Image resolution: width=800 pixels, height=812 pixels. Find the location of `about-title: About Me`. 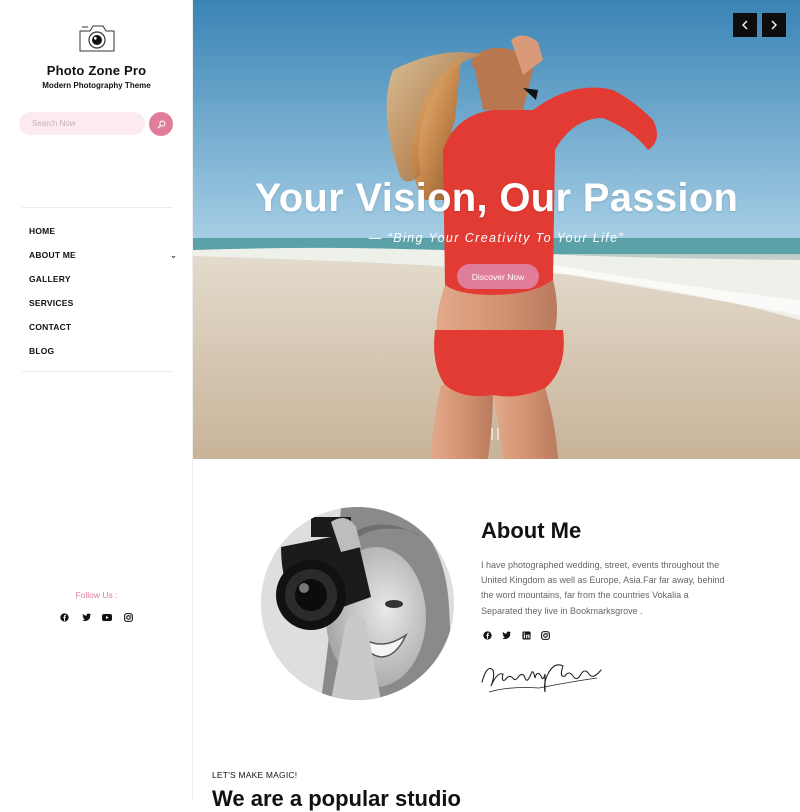

about-title: About Me is located at coordinates (531, 530).